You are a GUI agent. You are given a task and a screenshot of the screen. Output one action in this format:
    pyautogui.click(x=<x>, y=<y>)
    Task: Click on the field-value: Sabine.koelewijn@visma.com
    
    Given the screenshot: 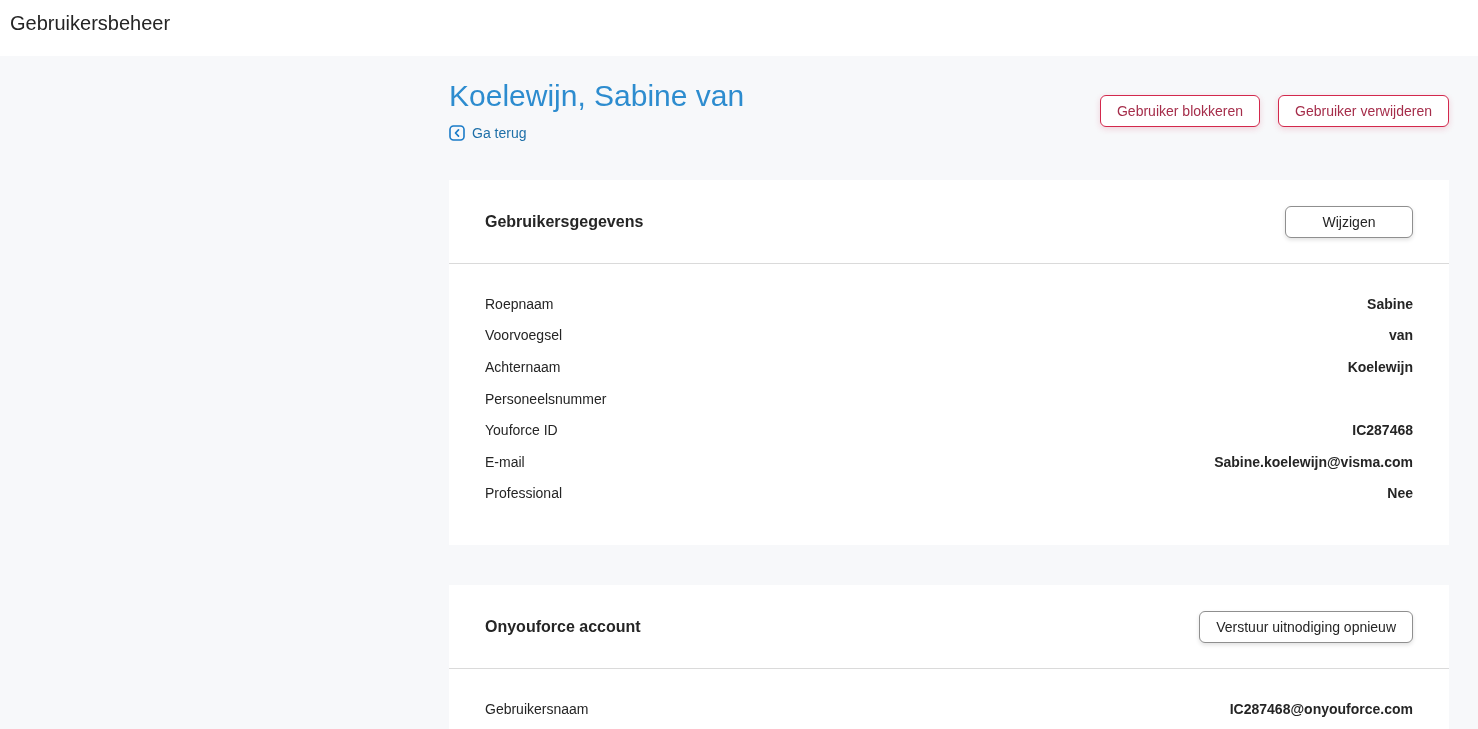 What is the action you would take?
    pyautogui.click(x=1313, y=461)
    